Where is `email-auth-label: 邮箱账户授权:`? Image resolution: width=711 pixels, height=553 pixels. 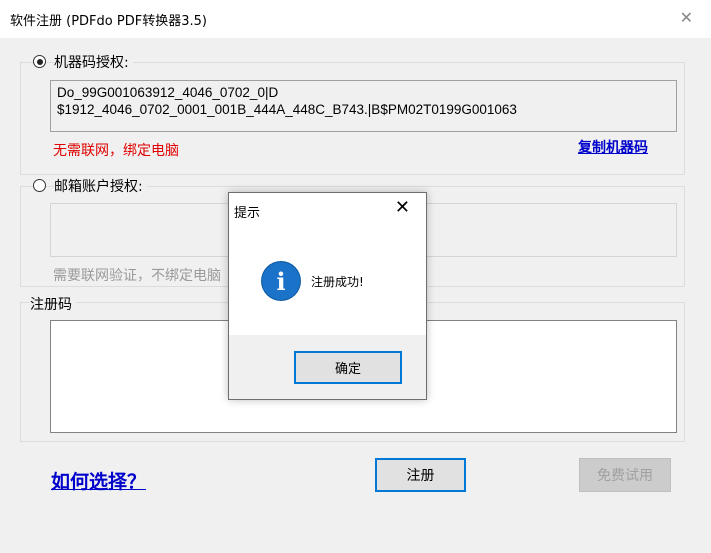 email-auth-label: 邮箱账户授权: is located at coordinates (100, 186).